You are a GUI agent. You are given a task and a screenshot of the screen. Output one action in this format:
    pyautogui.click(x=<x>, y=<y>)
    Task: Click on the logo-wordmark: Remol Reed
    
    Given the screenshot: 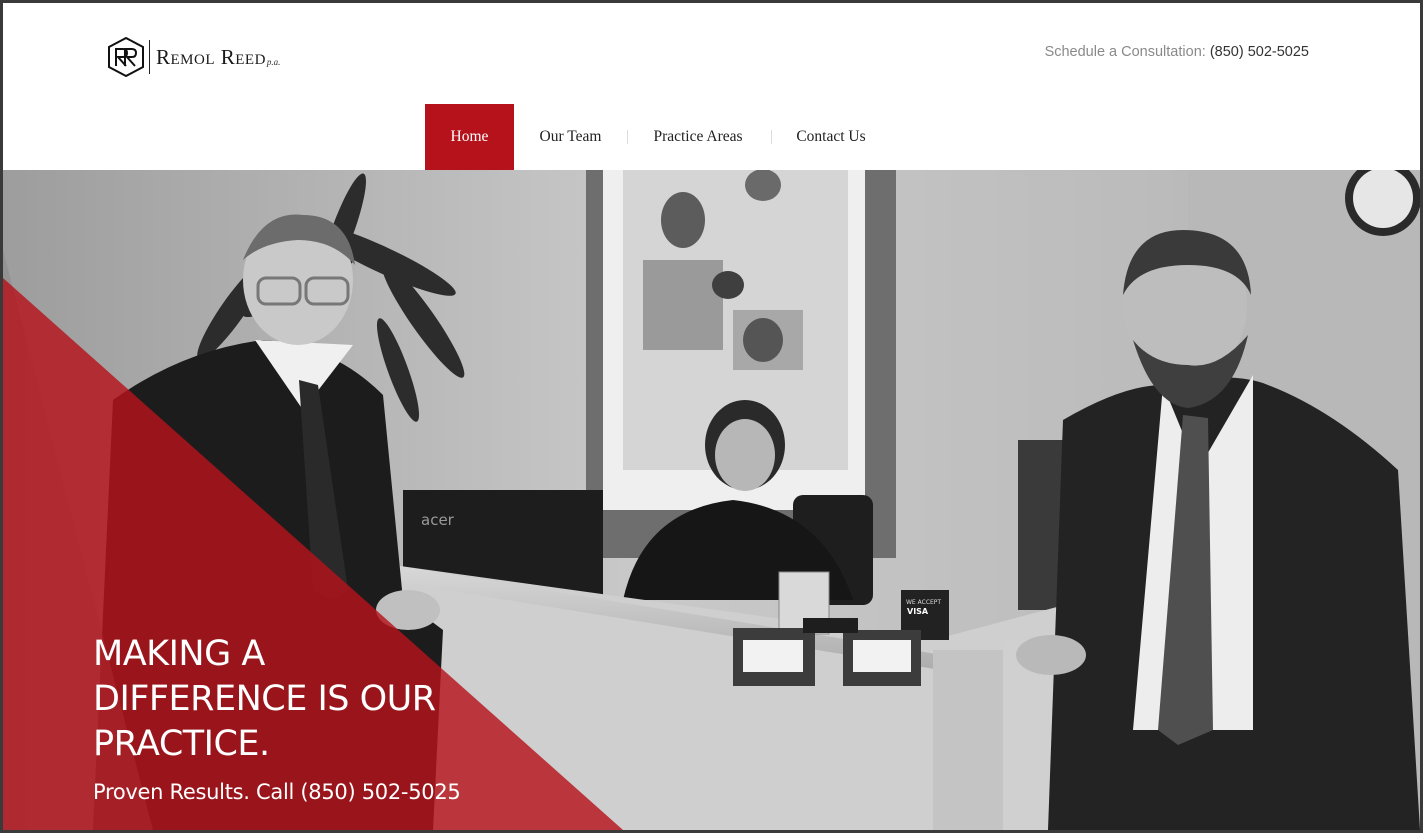 What is the action you would take?
    pyautogui.click(x=211, y=56)
    